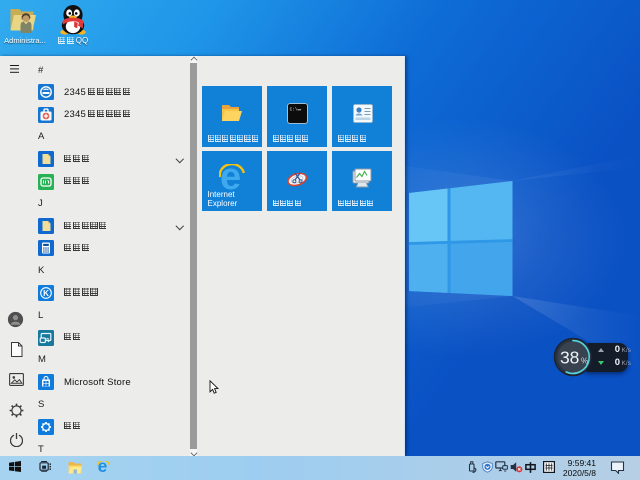  What do you see at coordinates (569, 357) in the screenshot?
I see `svg-text: 38` at bounding box center [569, 357].